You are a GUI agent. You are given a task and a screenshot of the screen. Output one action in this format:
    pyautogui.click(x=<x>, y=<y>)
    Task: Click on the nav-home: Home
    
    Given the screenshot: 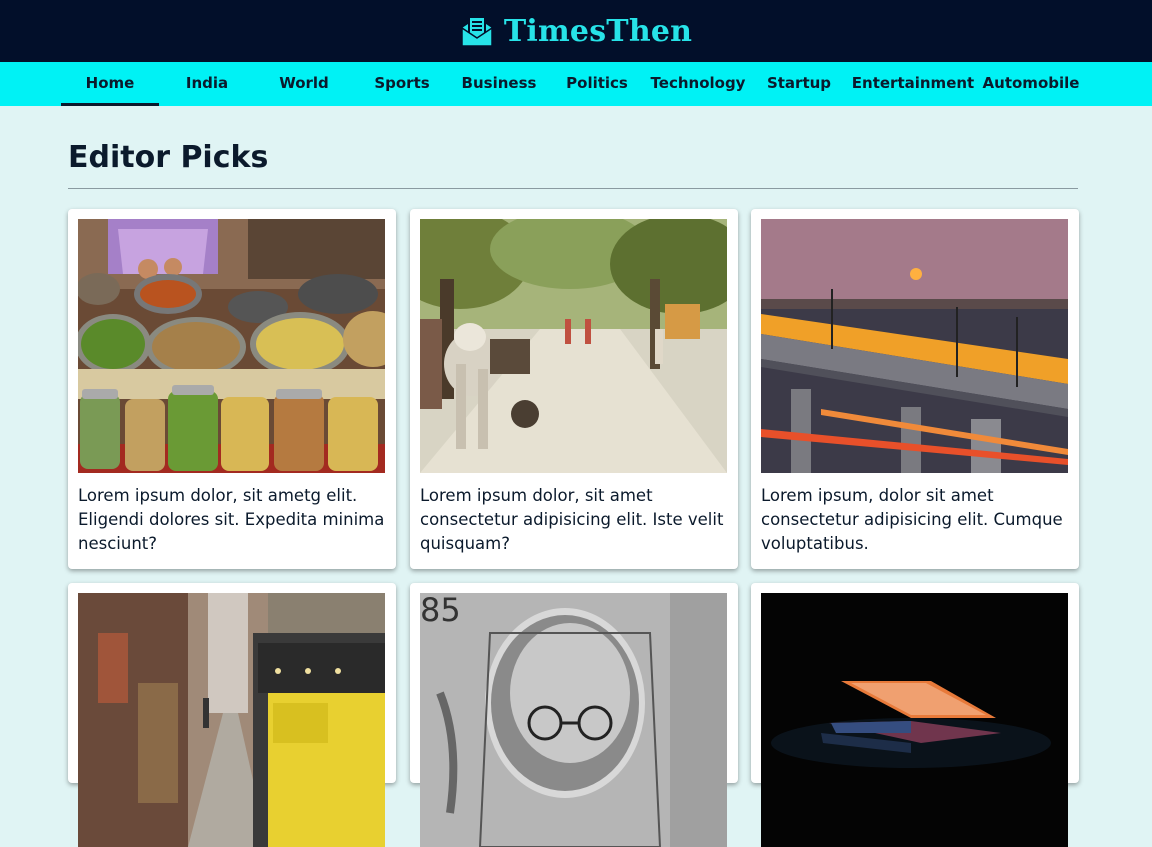 What is the action you would take?
    pyautogui.click(x=110, y=84)
    